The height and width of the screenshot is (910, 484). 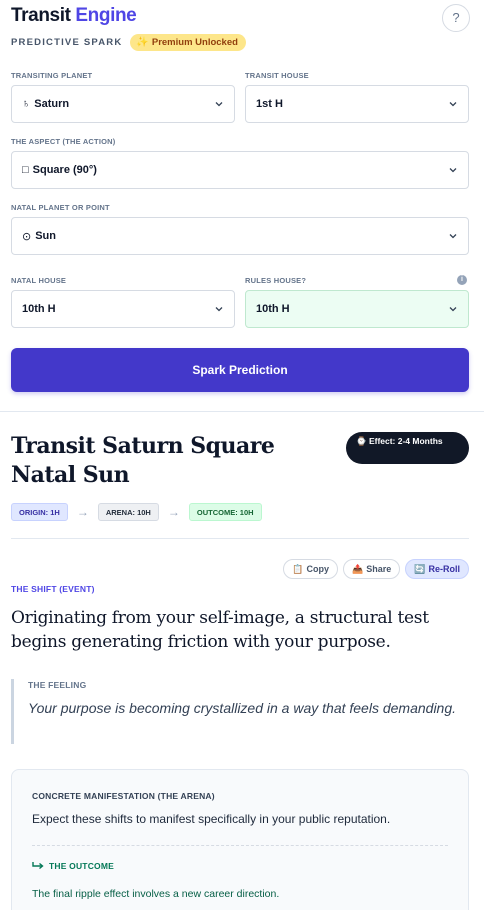 I want to click on premium-badge: ✨ Premium Unlocked, so click(x=188, y=42).